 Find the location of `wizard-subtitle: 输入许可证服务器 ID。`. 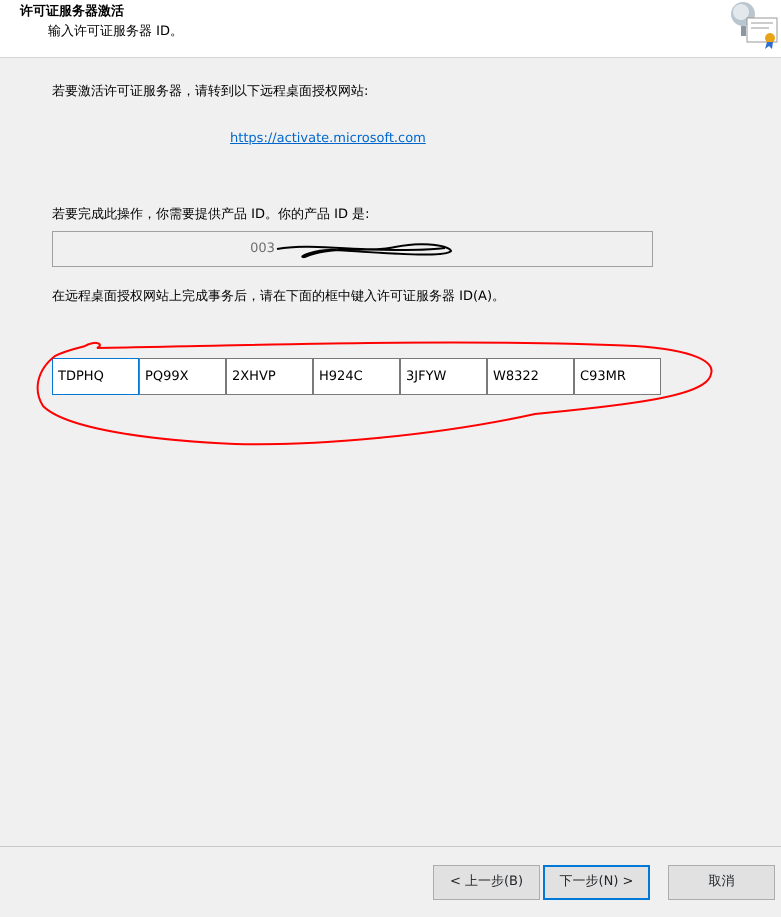

wizard-subtitle: 输入许可证服务器 ID。 is located at coordinates (115, 32).